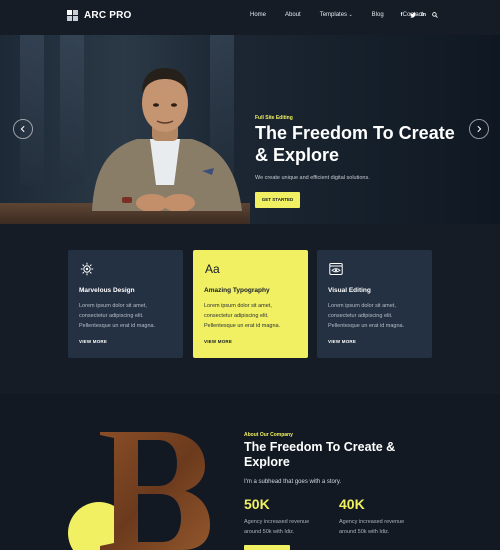  I want to click on chevron-right-icon, so click(479, 129).